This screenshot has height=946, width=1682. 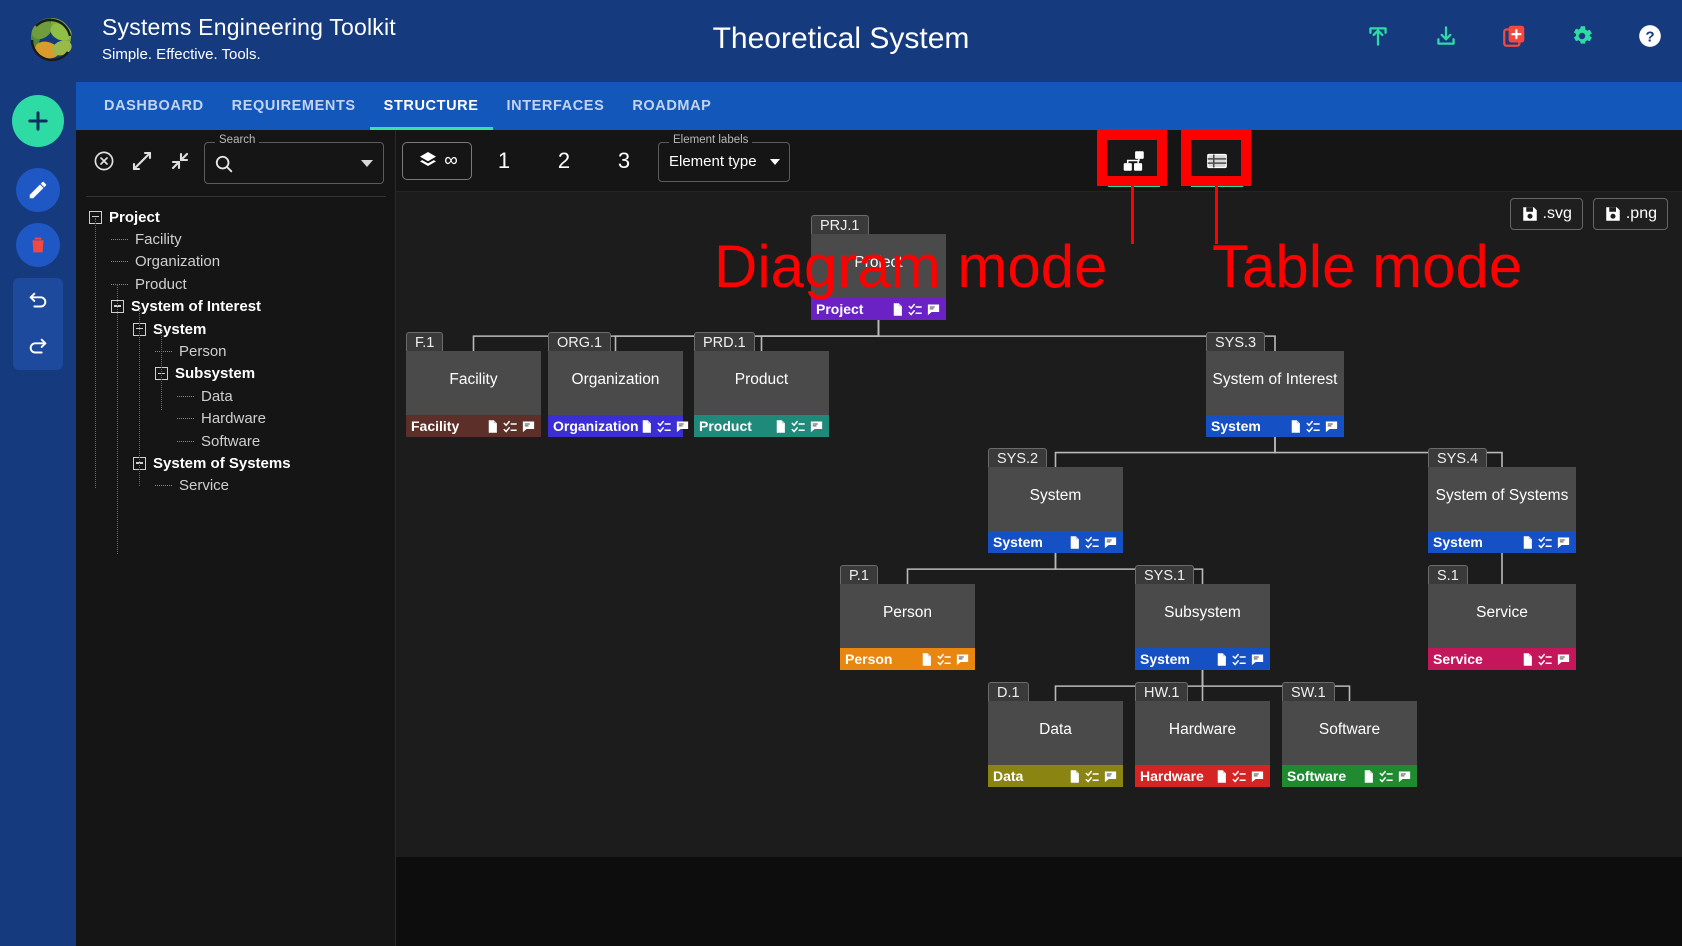 I want to click on diagram-node-sys-4: SYS.4 System of Systems System, so click(x=1502, y=500).